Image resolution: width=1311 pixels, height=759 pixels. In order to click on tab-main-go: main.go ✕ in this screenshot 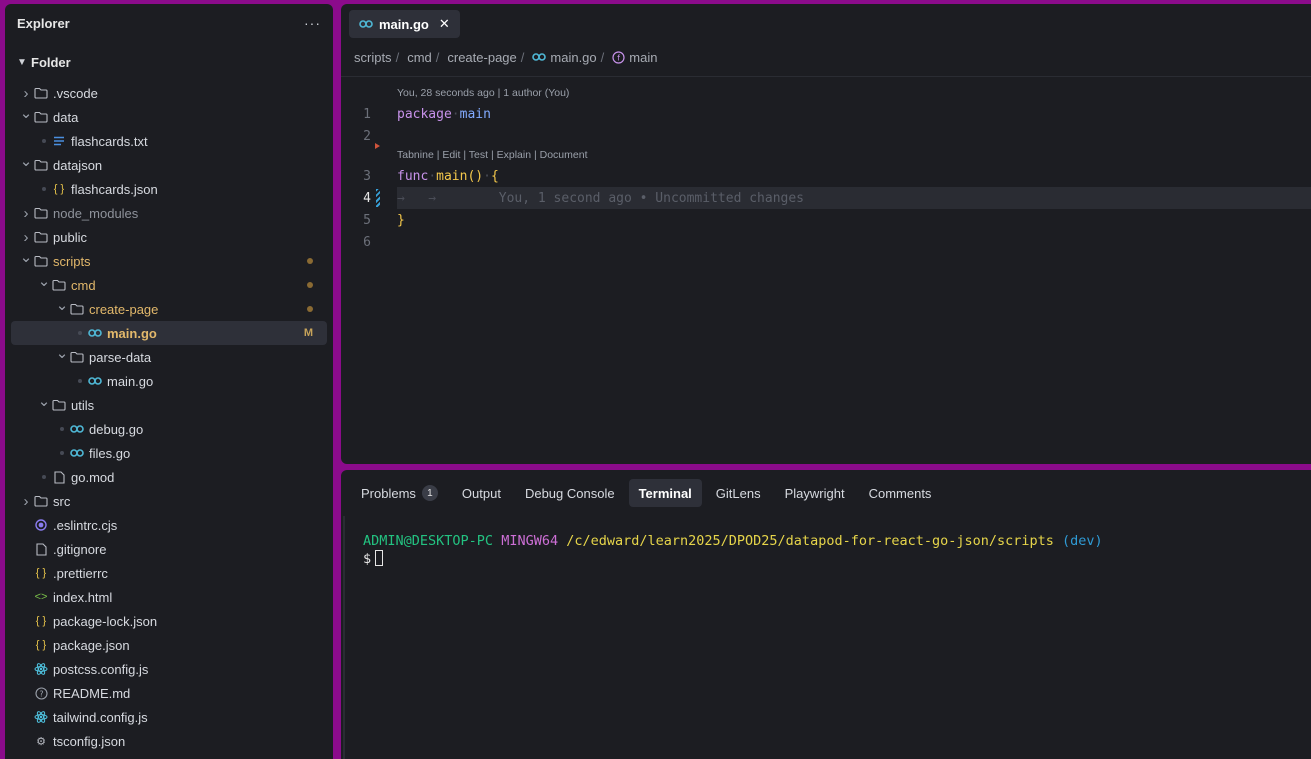, I will do `click(404, 24)`.